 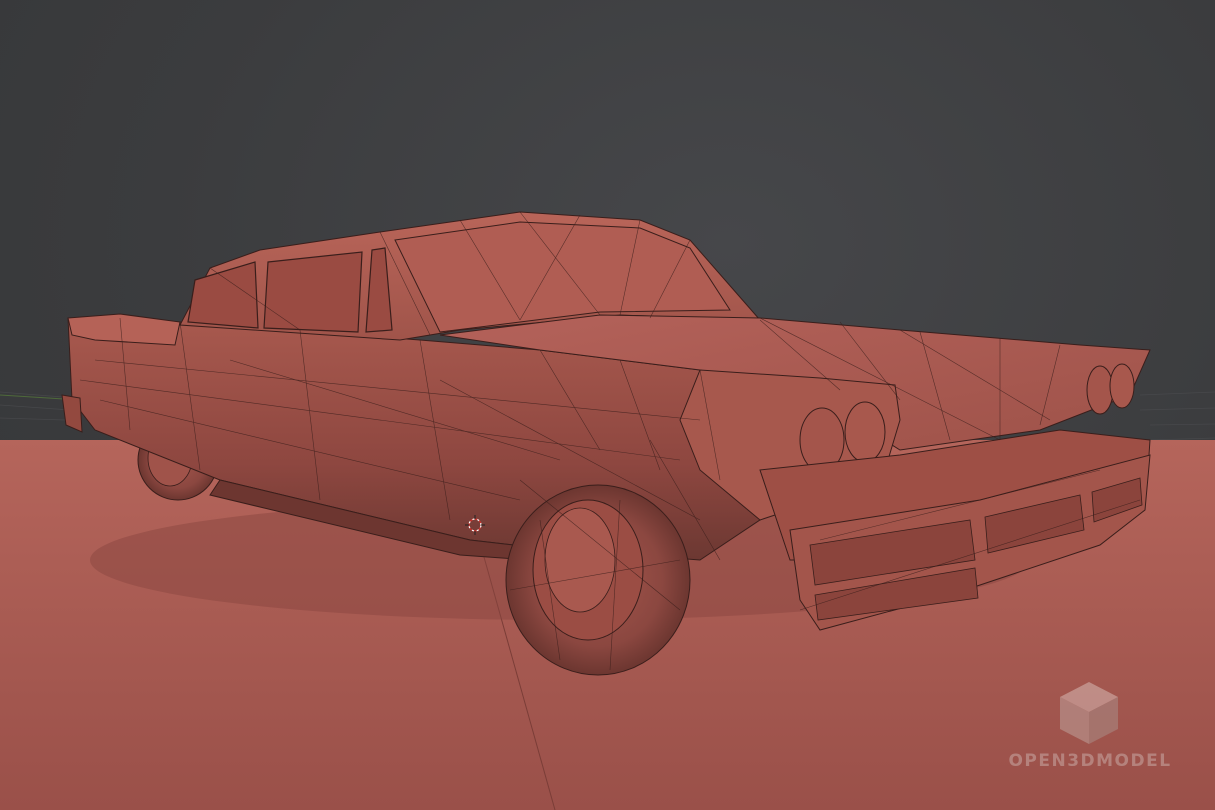 I want to click on front-wheel, so click(x=598, y=580).